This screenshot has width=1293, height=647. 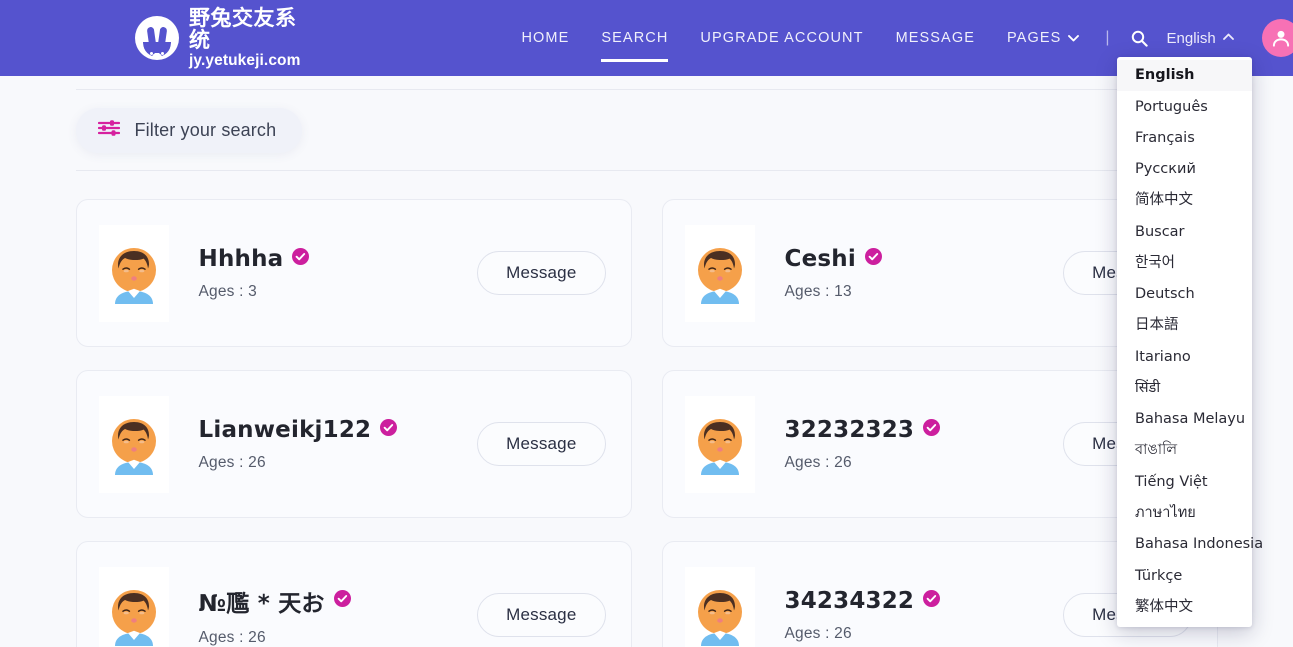 What do you see at coordinates (1184, 450) in the screenshot?
I see `language-option: বাঙালি` at bounding box center [1184, 450].